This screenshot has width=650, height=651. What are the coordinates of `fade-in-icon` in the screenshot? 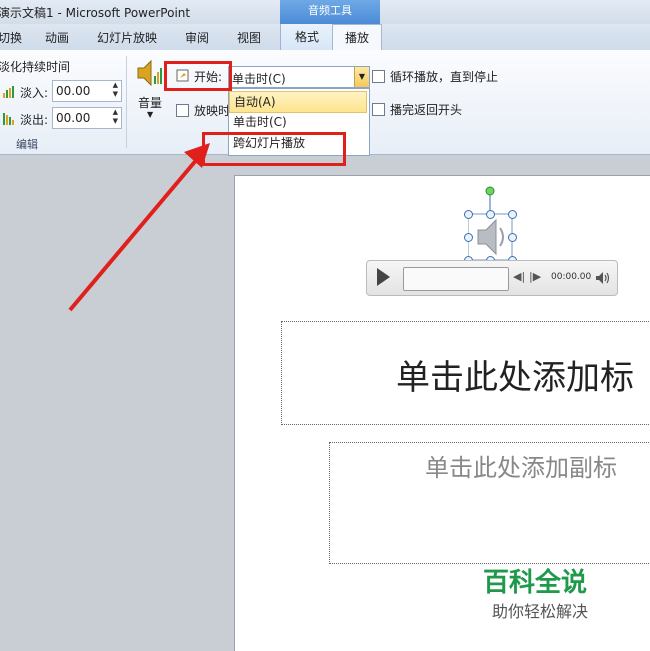 It's located at (8, 92).